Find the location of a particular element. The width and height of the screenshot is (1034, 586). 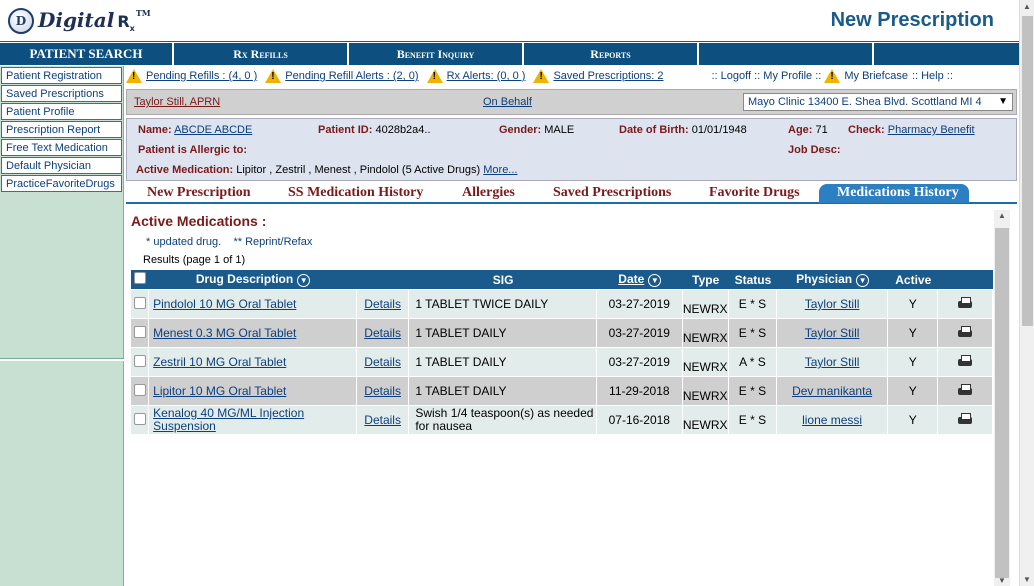

nav-patient-search: PATIENT SEARCH is located at coordinates (87, 54).